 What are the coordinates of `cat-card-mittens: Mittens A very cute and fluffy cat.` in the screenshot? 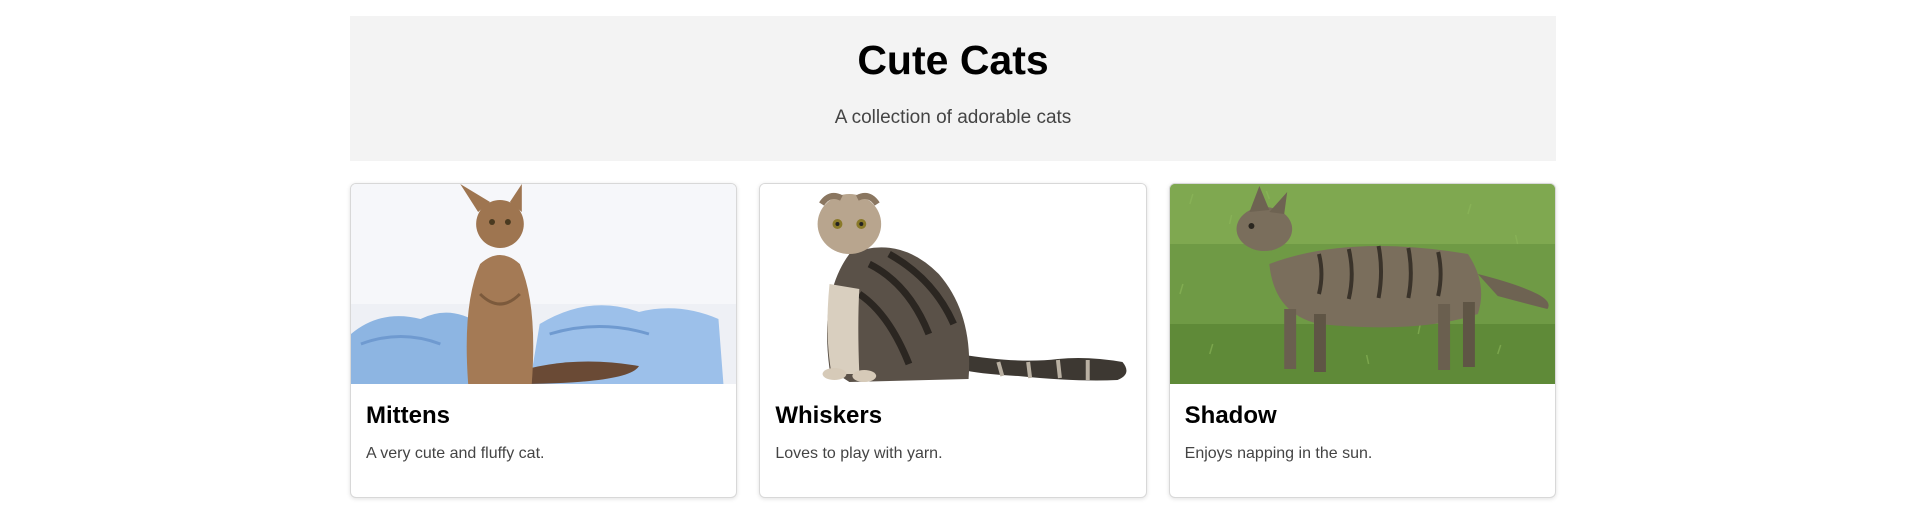 It's located at (544, 340).